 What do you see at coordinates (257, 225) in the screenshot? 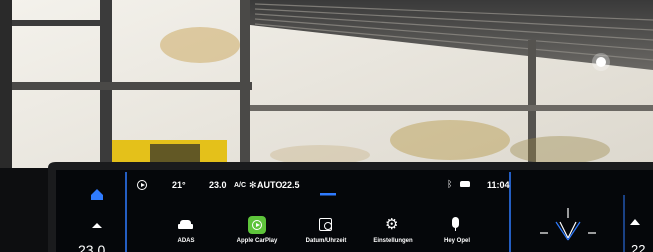
I see `carplay-icon` at bounding box center [257, 225].